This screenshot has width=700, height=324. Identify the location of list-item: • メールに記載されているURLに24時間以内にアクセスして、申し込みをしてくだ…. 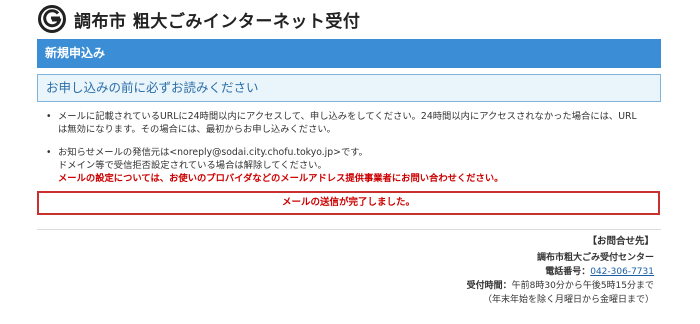
(352, 123).